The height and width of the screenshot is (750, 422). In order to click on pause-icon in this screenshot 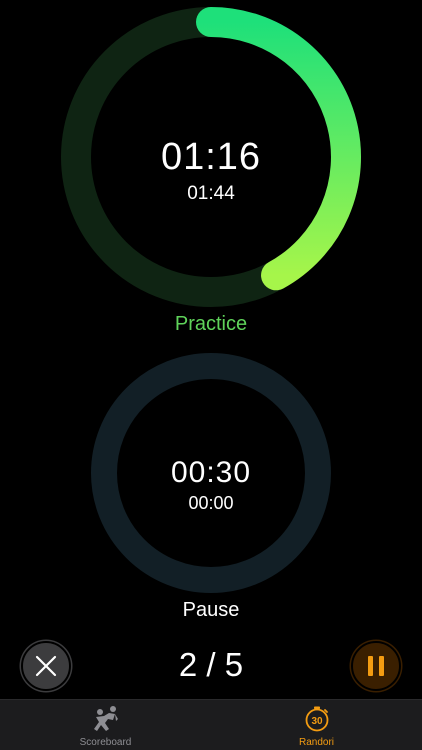, I will do `click(376, 666)`.